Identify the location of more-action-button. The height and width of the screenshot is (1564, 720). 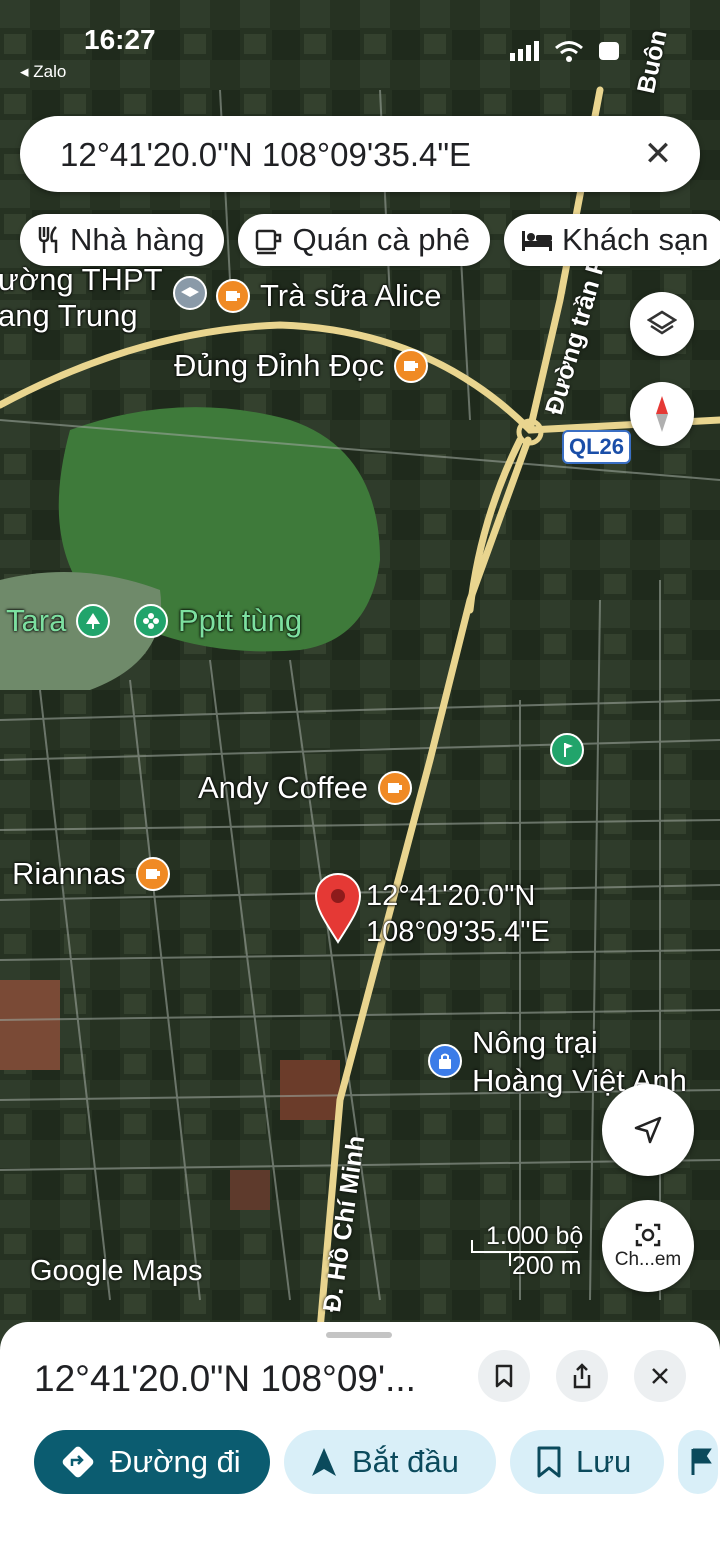
(698, 1462).